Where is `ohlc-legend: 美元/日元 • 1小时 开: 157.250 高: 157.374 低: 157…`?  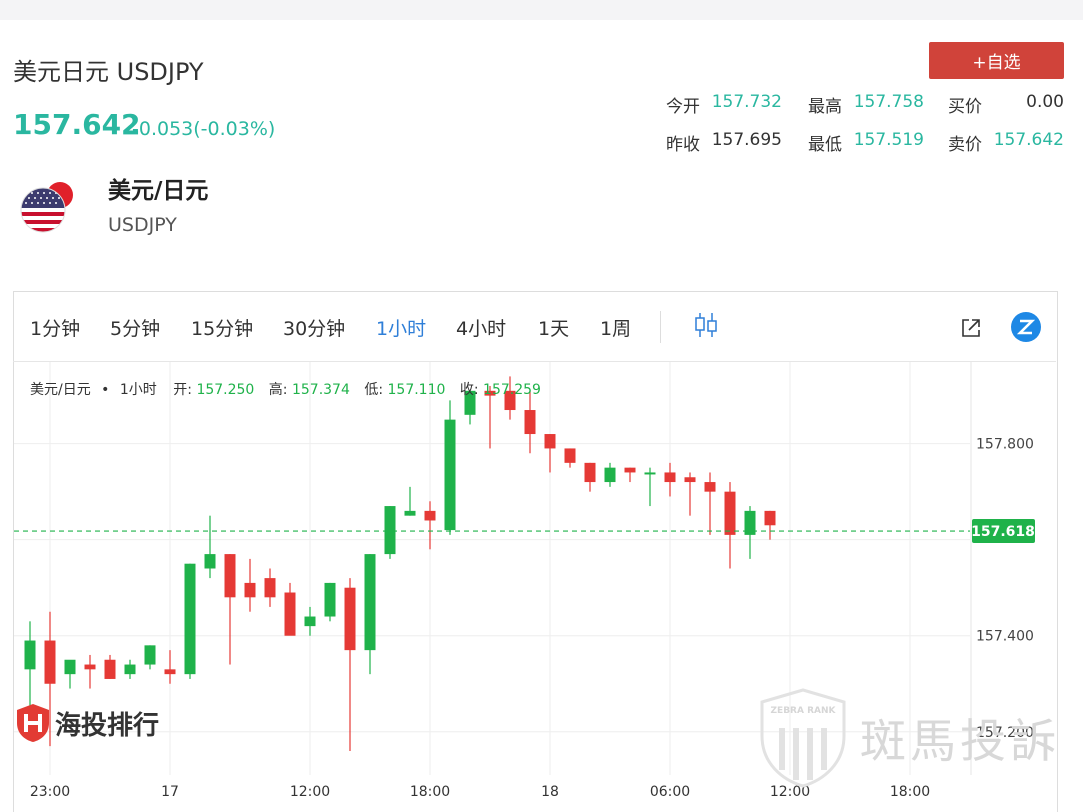
ohlc-legend: 美元/日元 • 1小时 开: 157.250 高: 157.374 低: 157… is located at coordinates (289, 389).